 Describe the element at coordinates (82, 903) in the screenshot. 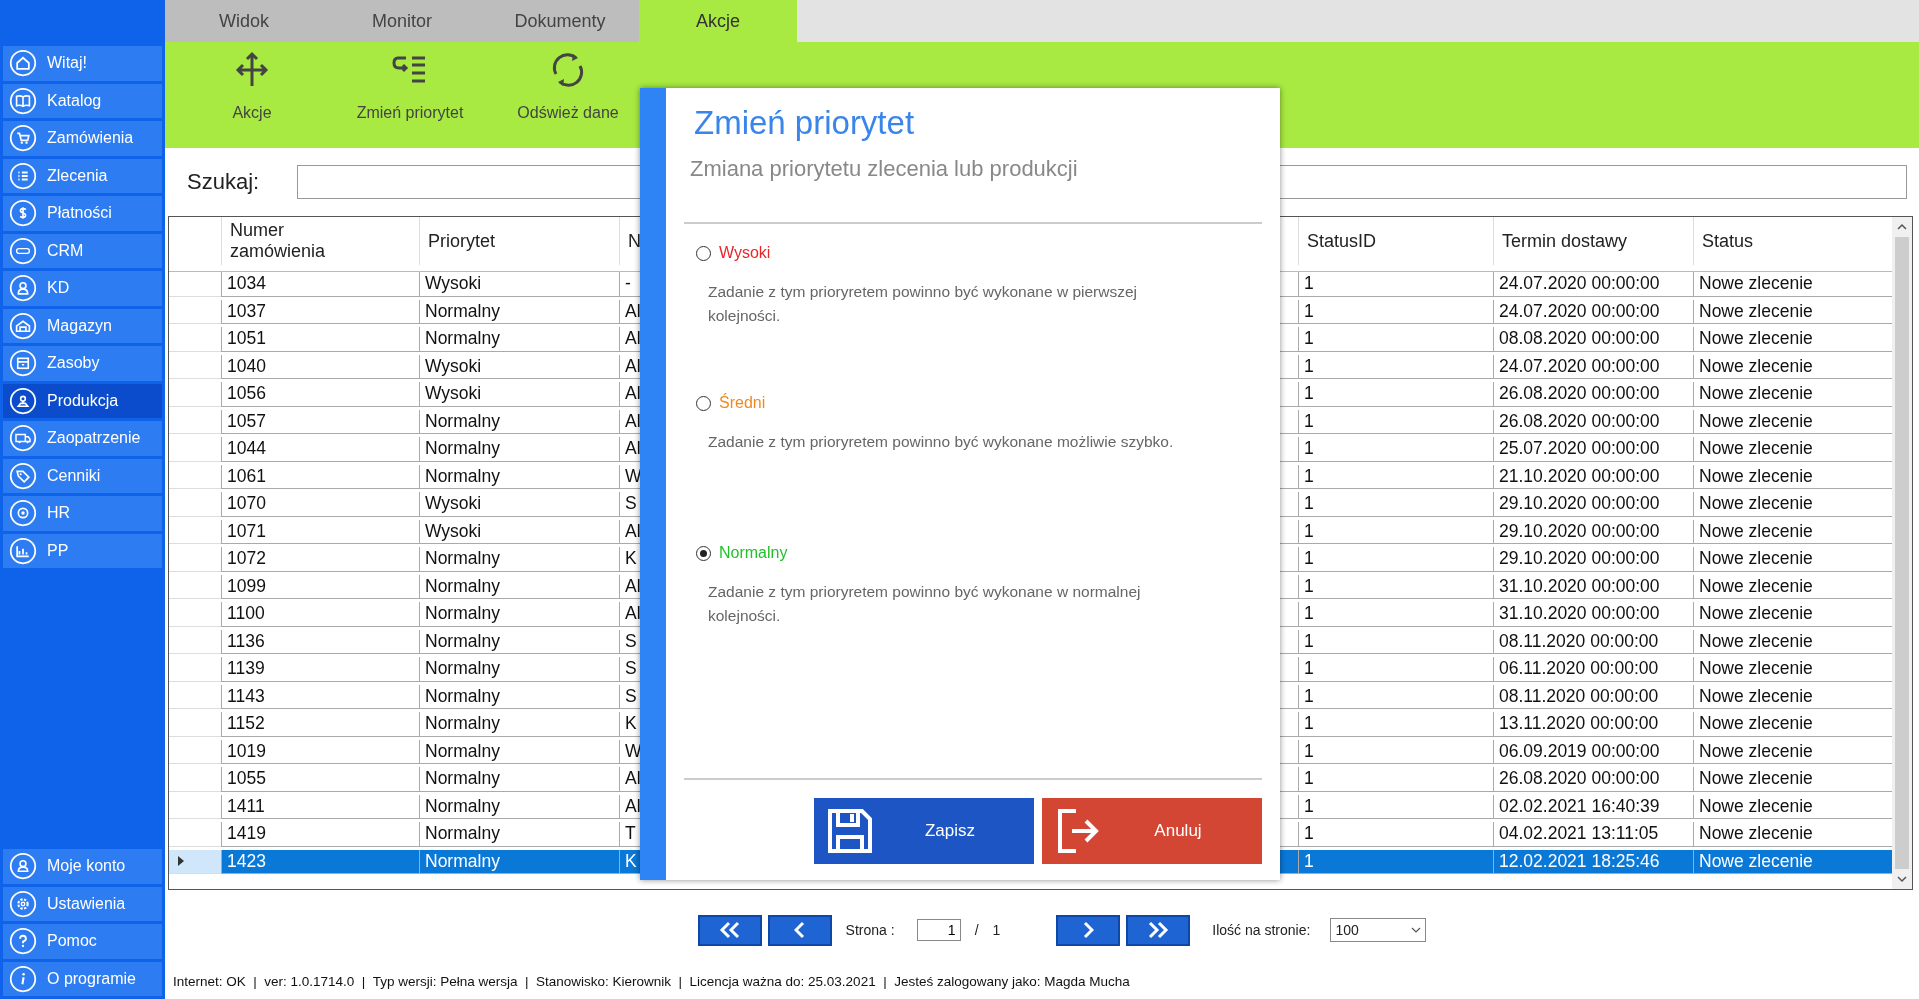

I see `sidebar-item: Ustawienia` at that location.